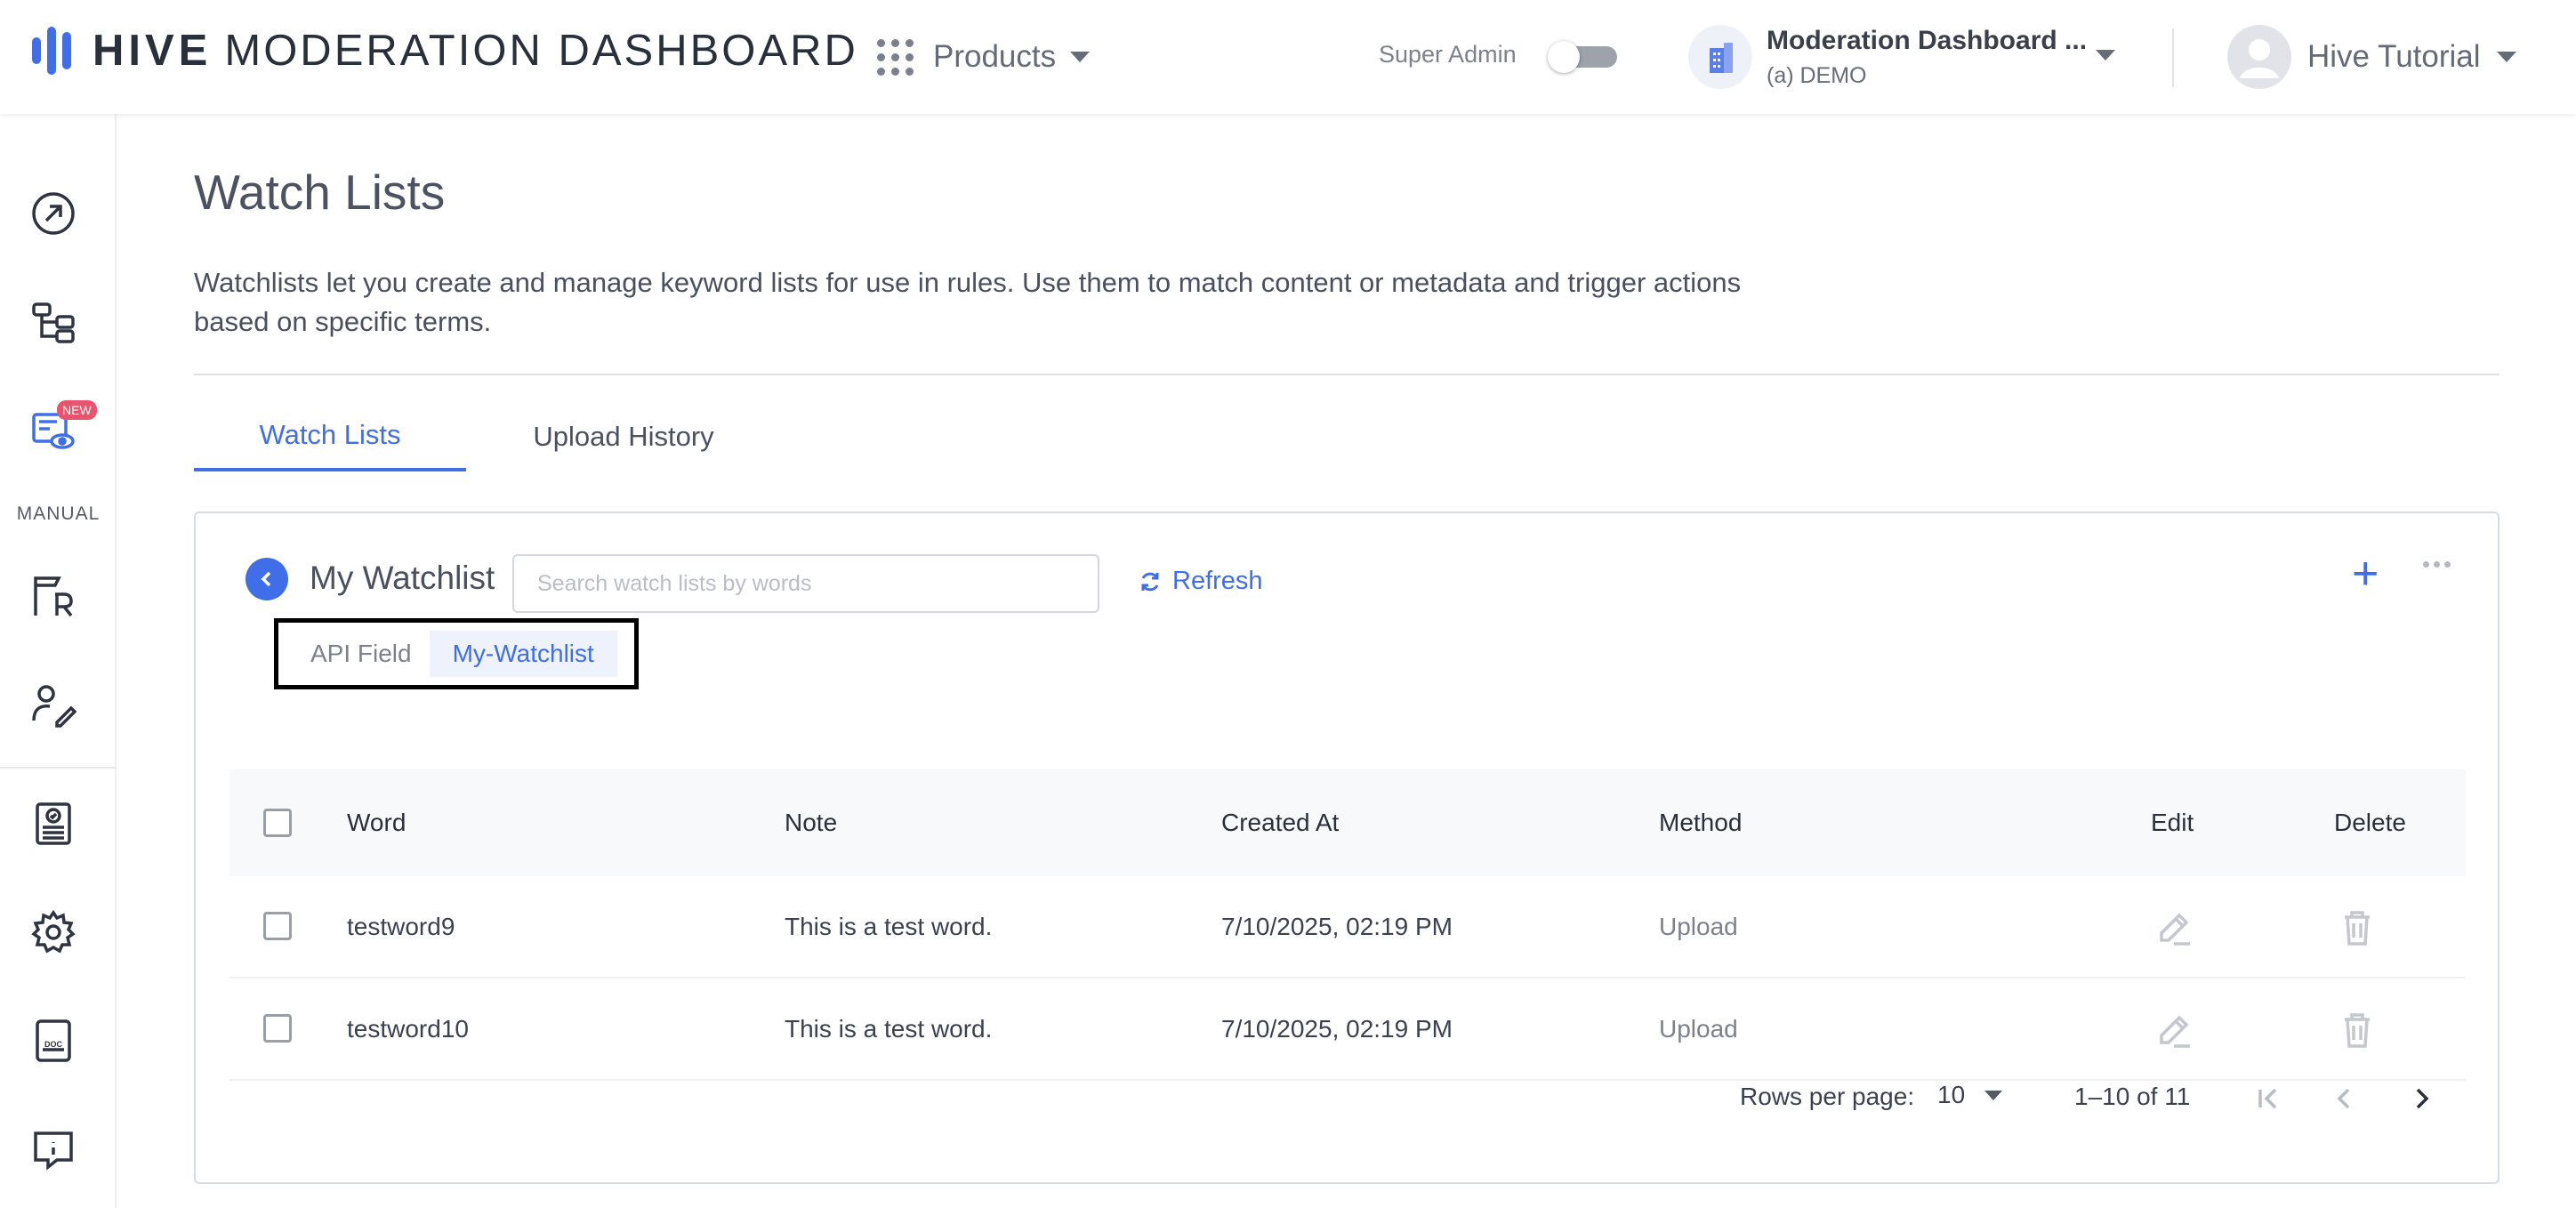 This screenshot has height=1208, width=2576. Describe the element at coordinates (2365, 574) in the screenshot. I see `add-word-button: +` at that location.